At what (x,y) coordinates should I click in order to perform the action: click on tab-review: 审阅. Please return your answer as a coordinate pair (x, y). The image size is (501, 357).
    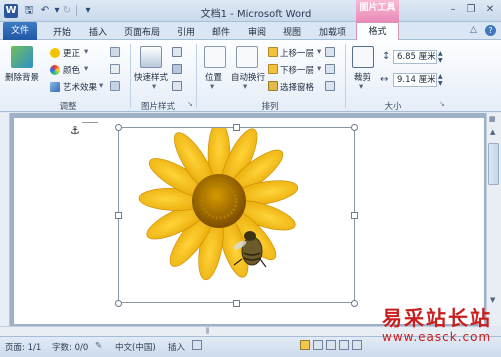
    Looking at the image, I should click on (257, 31).